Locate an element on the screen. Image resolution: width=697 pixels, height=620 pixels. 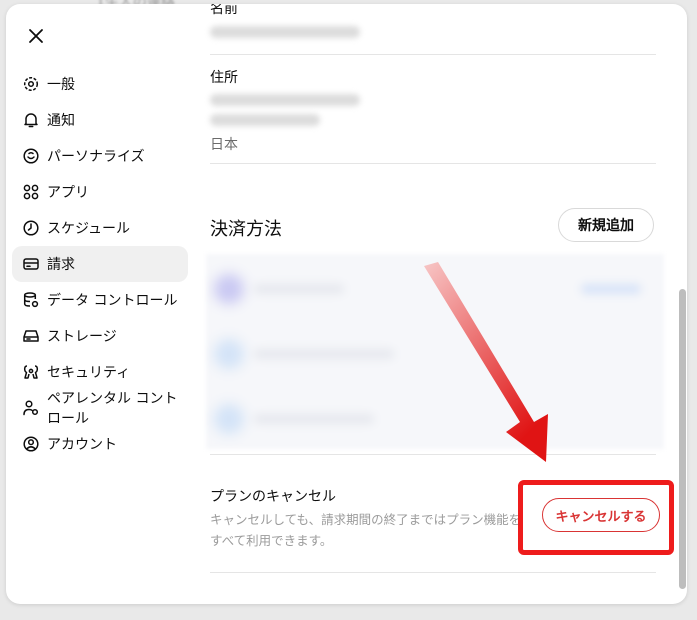
cancel-plan-title: プランのキャンセル is located at coordinates (273, 497).